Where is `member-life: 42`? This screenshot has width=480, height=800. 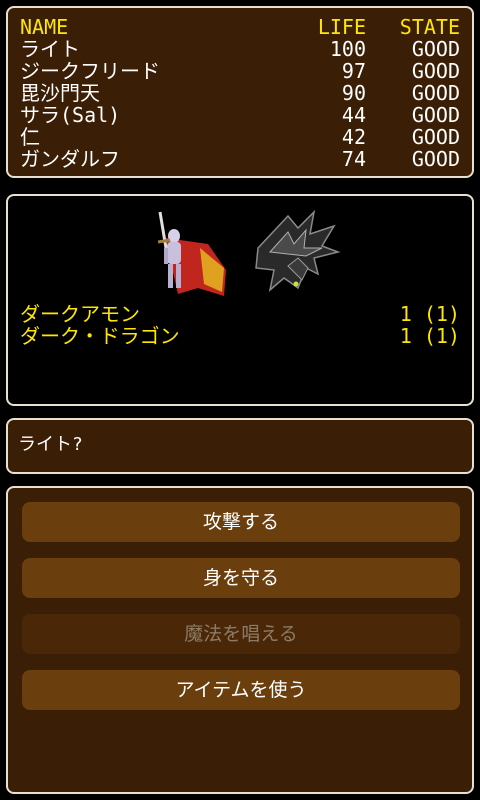 member-life: 42 is located at coordinates (353, 137).